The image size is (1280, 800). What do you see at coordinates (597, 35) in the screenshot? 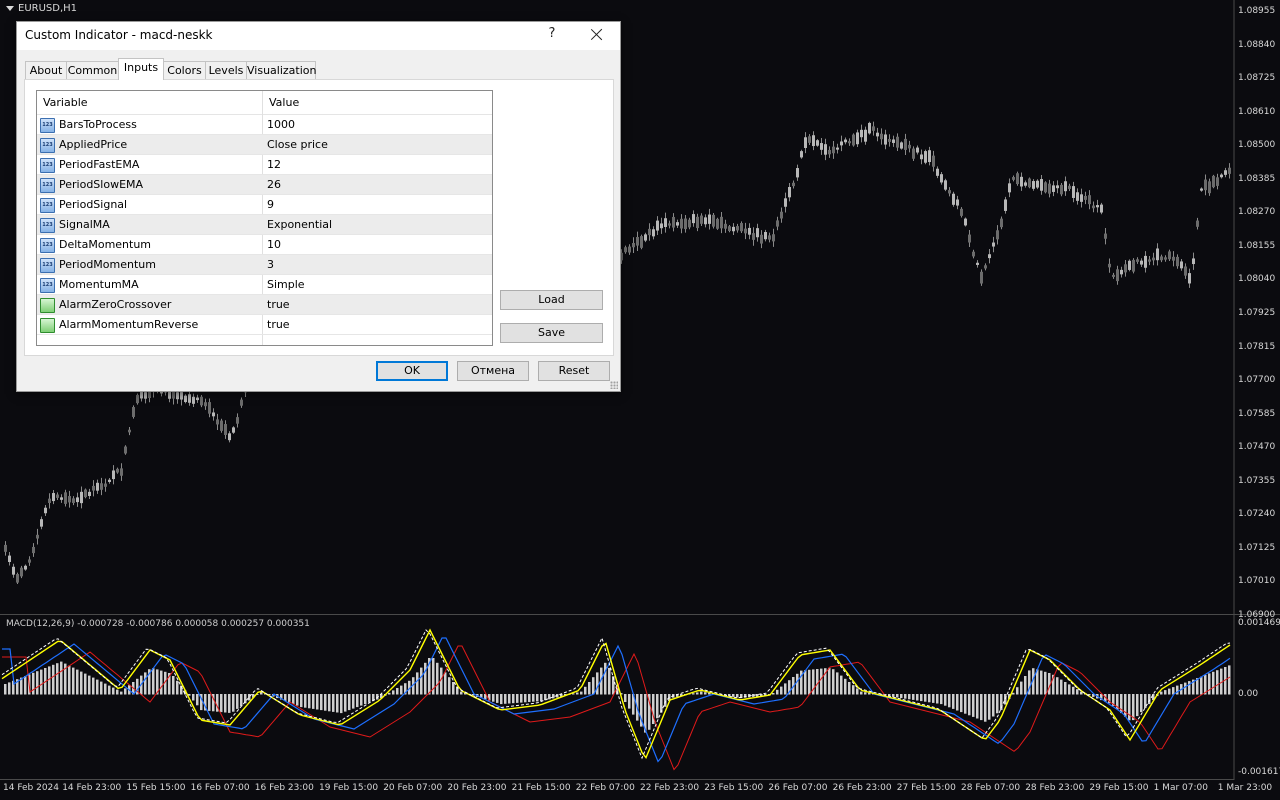
I see `close-icon` at bounding box center [597, 35].